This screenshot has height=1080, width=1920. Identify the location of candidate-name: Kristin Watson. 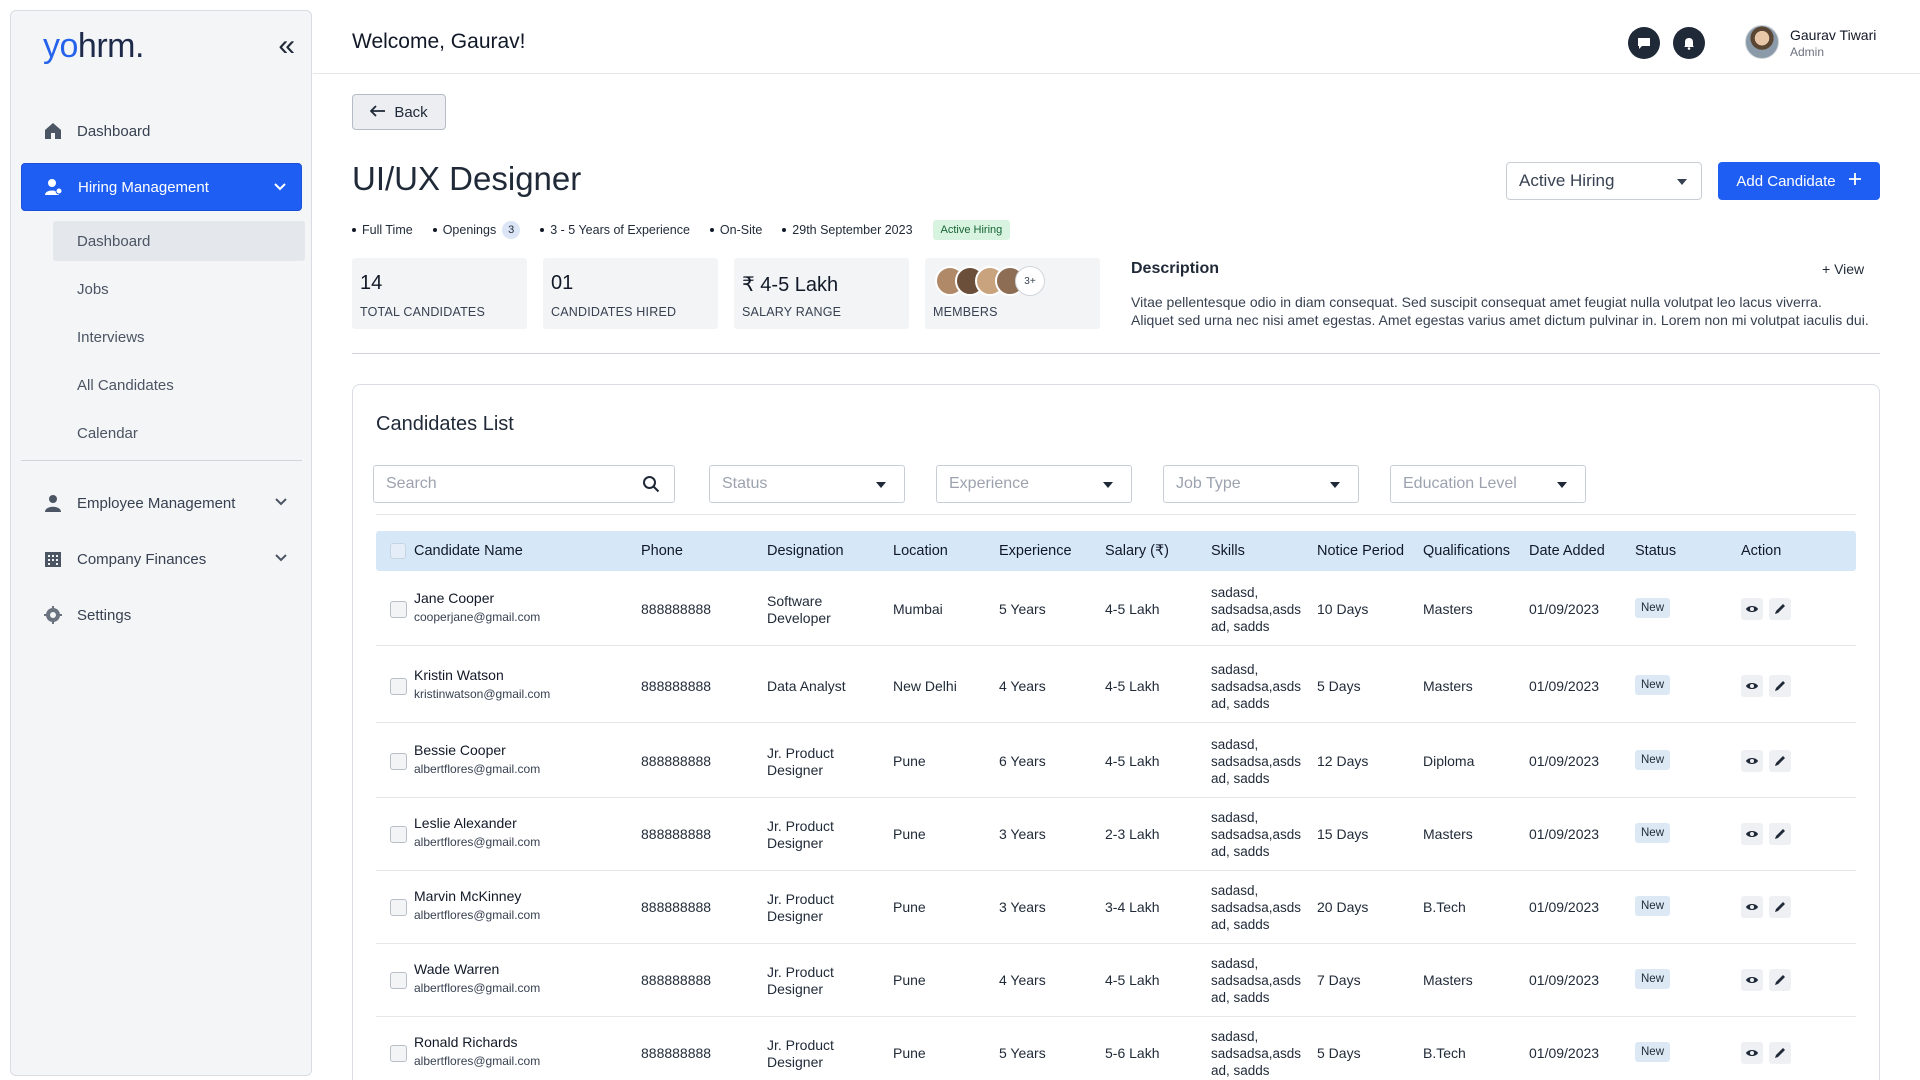
(482, 675).